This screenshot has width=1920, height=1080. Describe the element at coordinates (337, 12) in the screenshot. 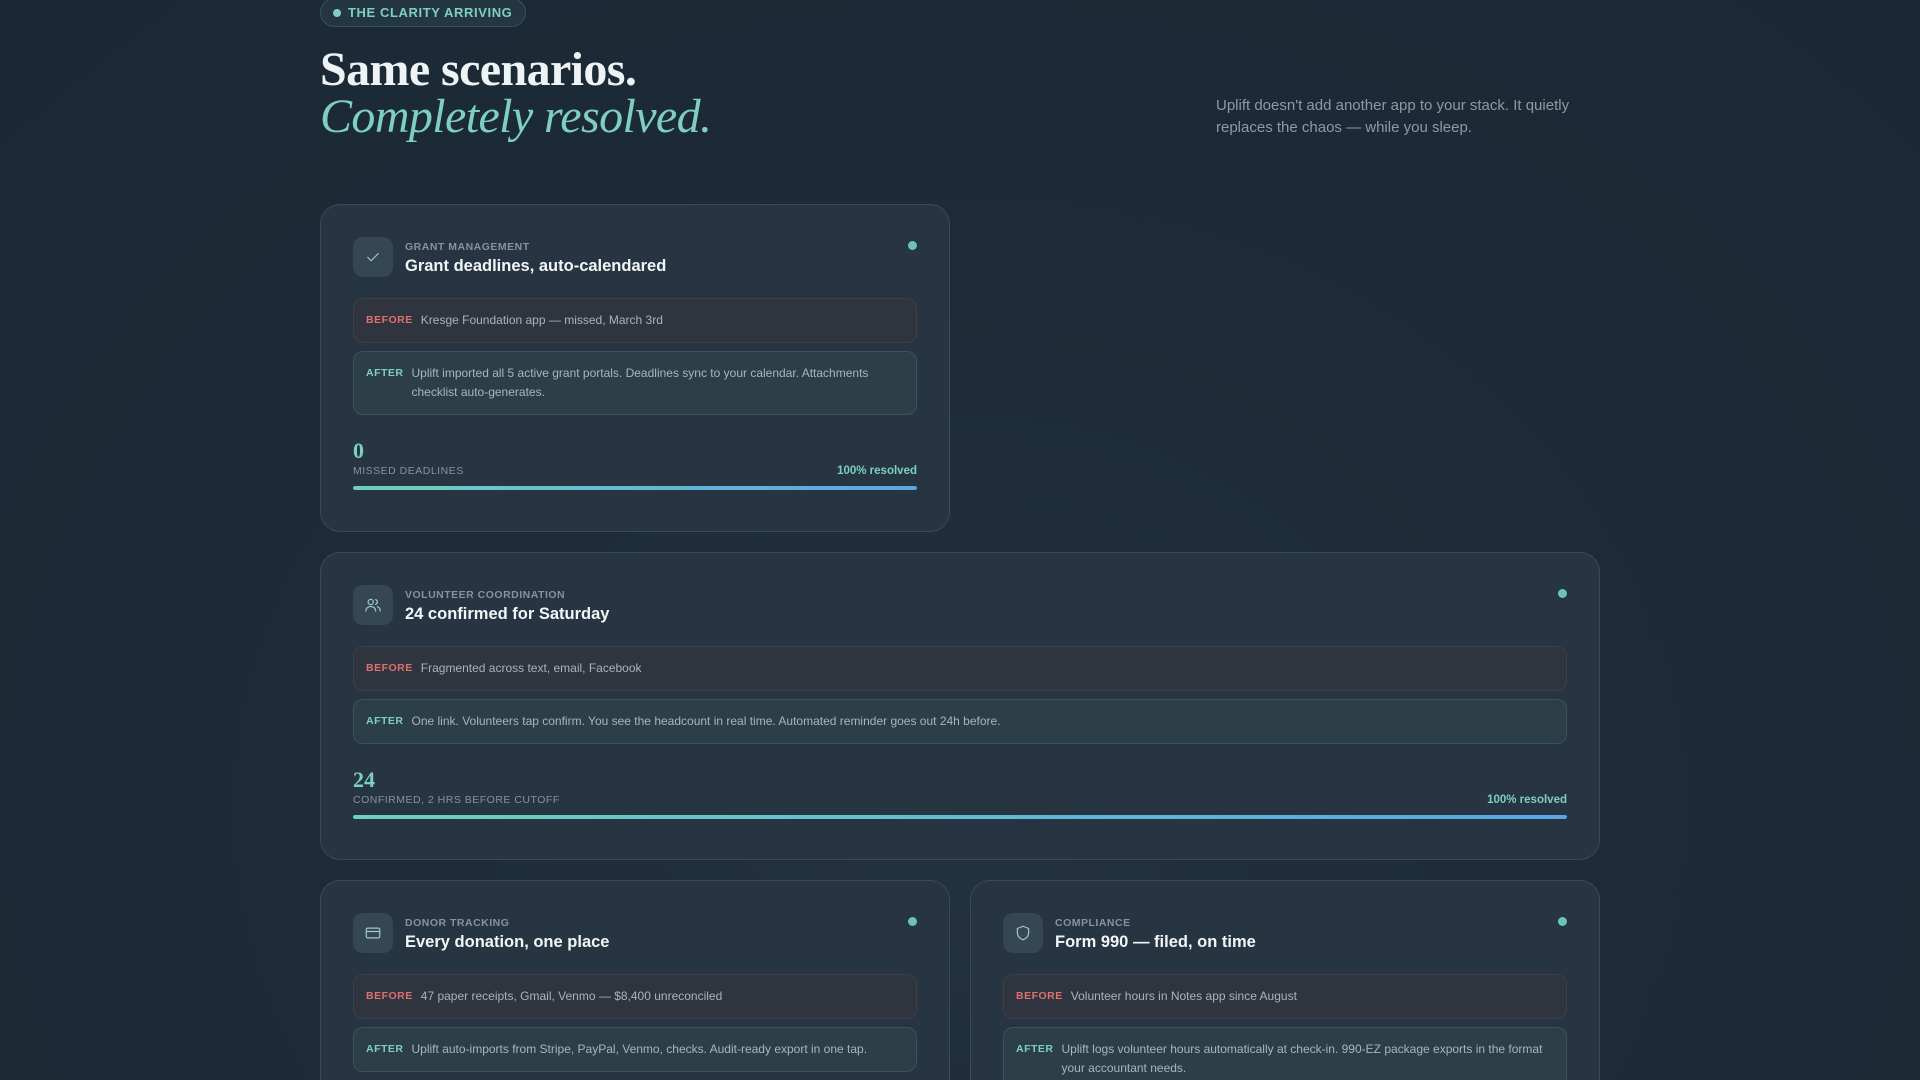

I see `badge-dot` at that location.